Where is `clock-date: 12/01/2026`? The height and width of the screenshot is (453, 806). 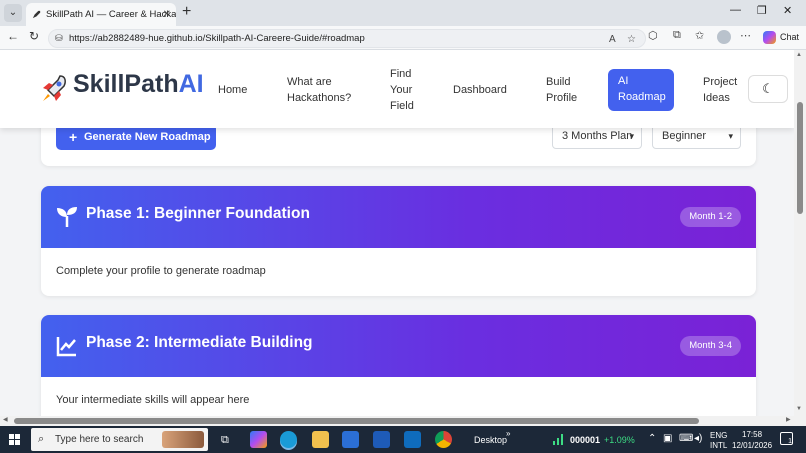
clock-date: 12/01/2026 is located at coordinates (752, 445).